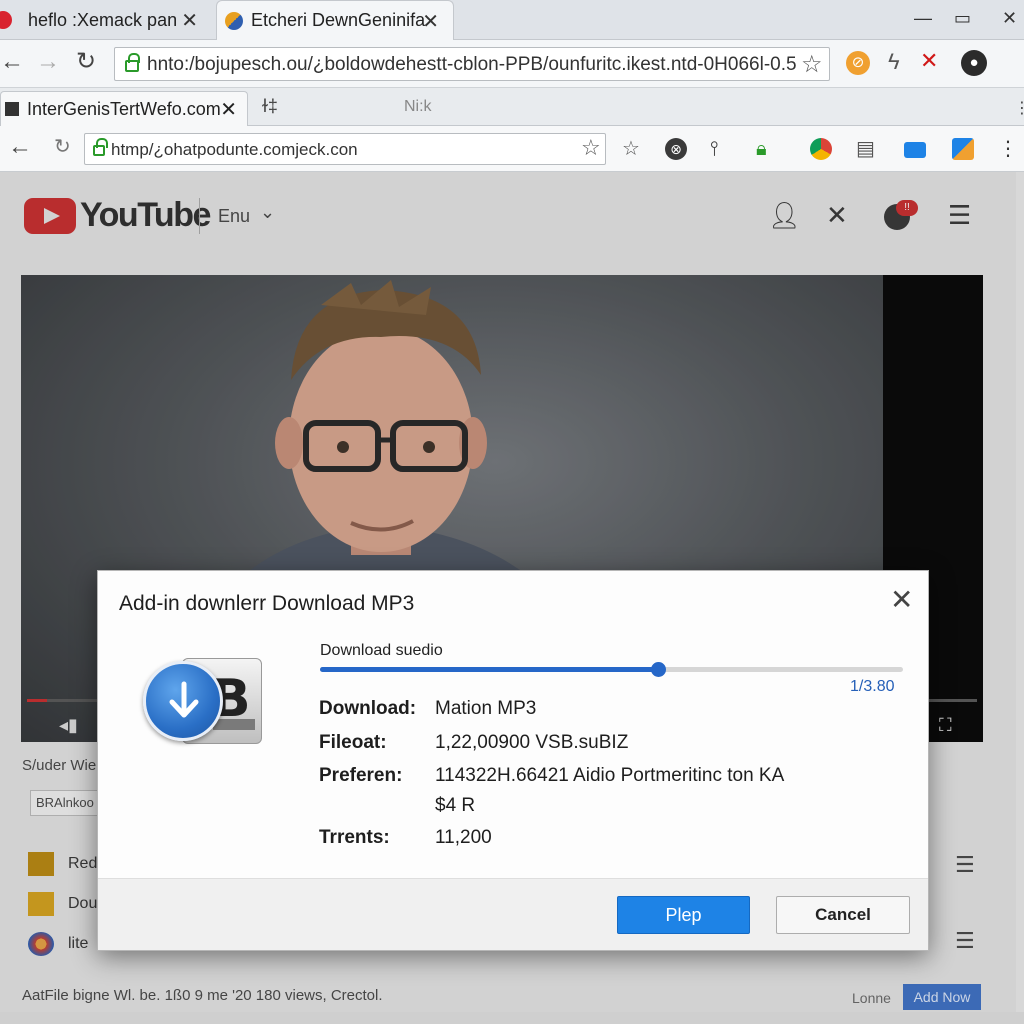 The width and height of the screenshot is (1024, 1024). Describe the element at coordinates (270, 106) in the screenshot. I see `new-tab-icon: ɫ‡` at that location.